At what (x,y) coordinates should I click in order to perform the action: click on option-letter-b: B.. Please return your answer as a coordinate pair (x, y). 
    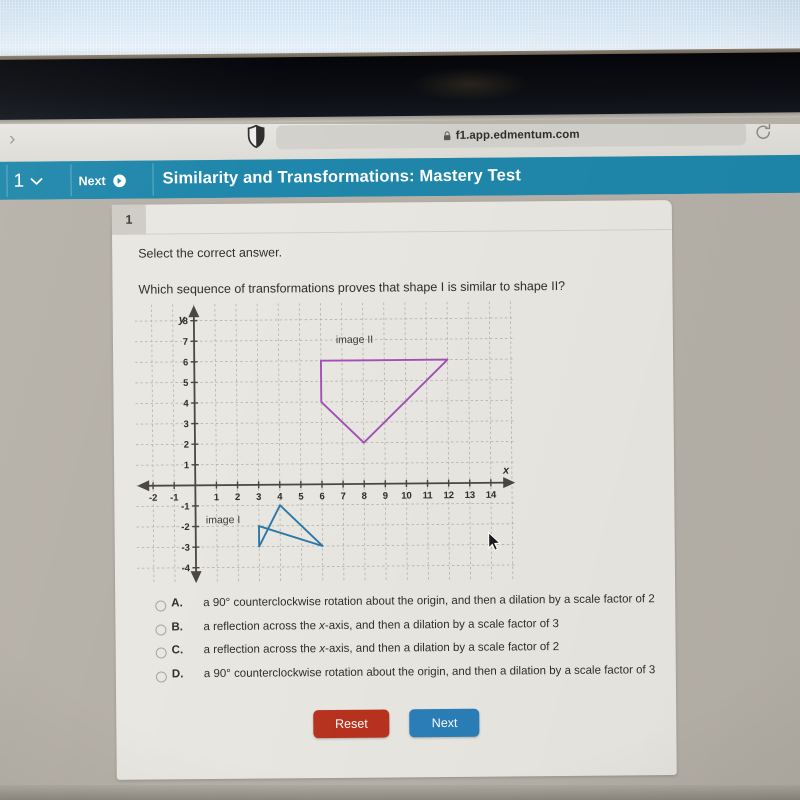
    Looking at the image, I should click on (177, 626).